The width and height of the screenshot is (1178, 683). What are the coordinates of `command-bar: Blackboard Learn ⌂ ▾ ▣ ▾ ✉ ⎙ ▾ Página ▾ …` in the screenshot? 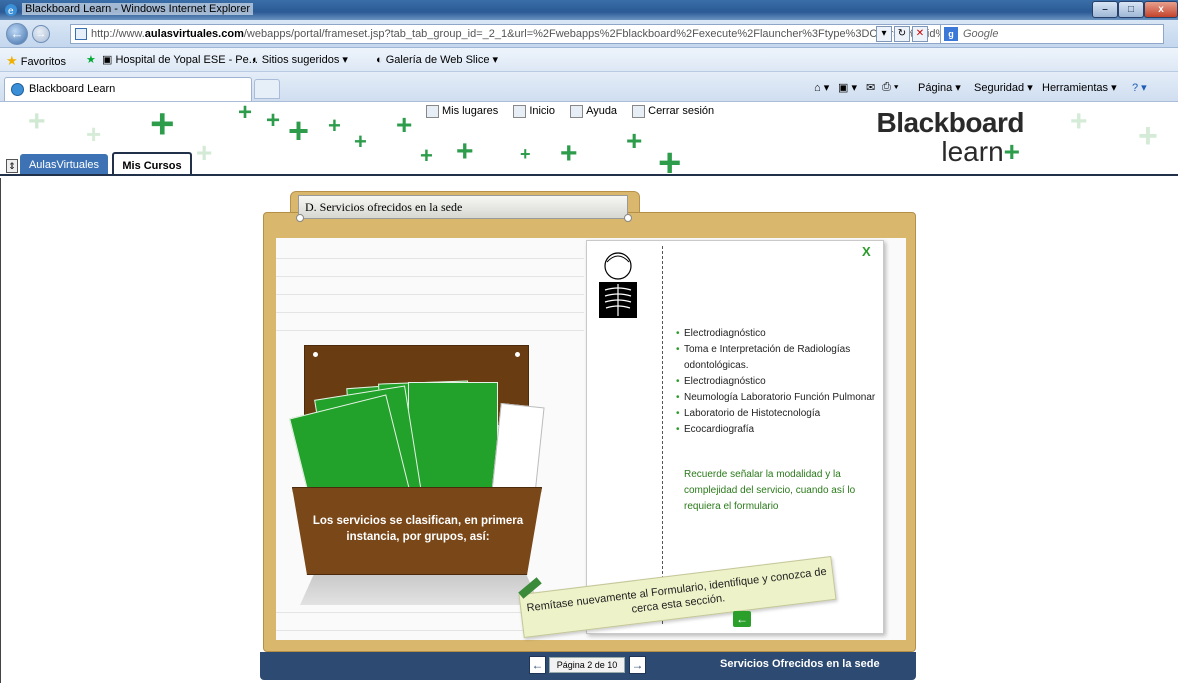 It's located at (589, 87).